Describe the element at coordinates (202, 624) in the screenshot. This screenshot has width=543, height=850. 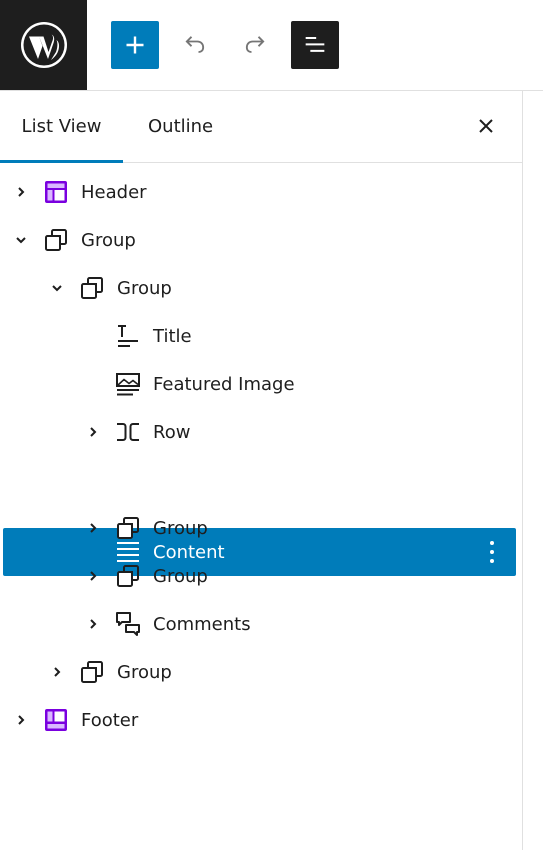
I see `block-label: Comments` at that location.